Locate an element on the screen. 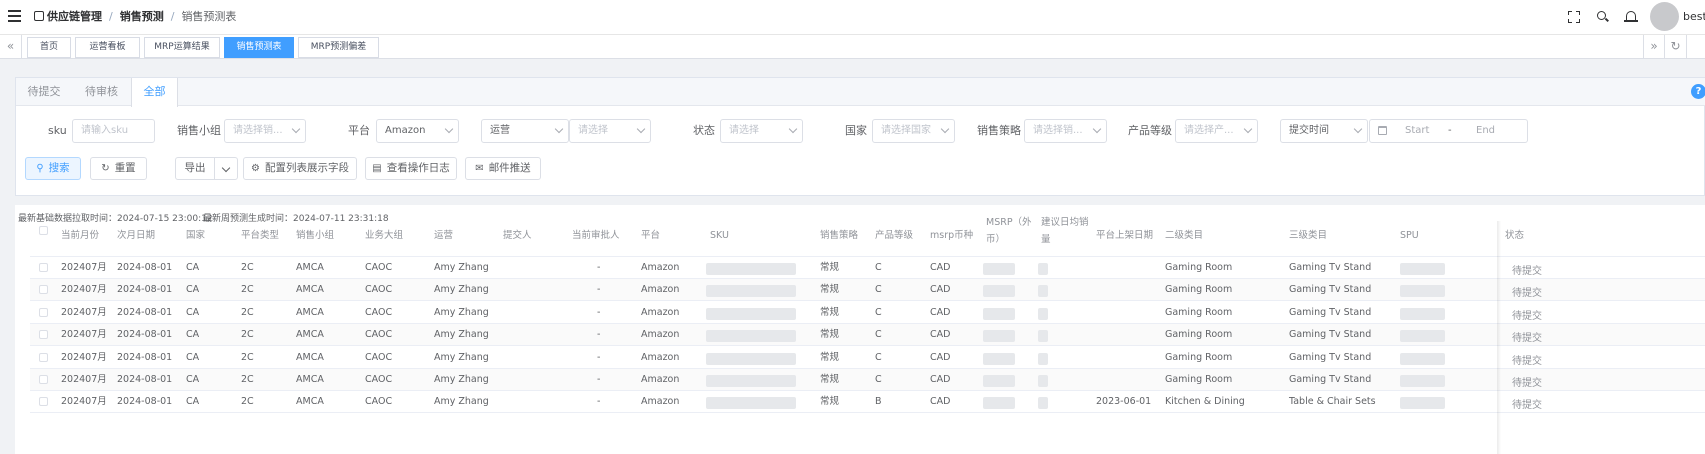  status-tabs: 待提交 待审核 全部 ? is located at coordinates (860, 92).